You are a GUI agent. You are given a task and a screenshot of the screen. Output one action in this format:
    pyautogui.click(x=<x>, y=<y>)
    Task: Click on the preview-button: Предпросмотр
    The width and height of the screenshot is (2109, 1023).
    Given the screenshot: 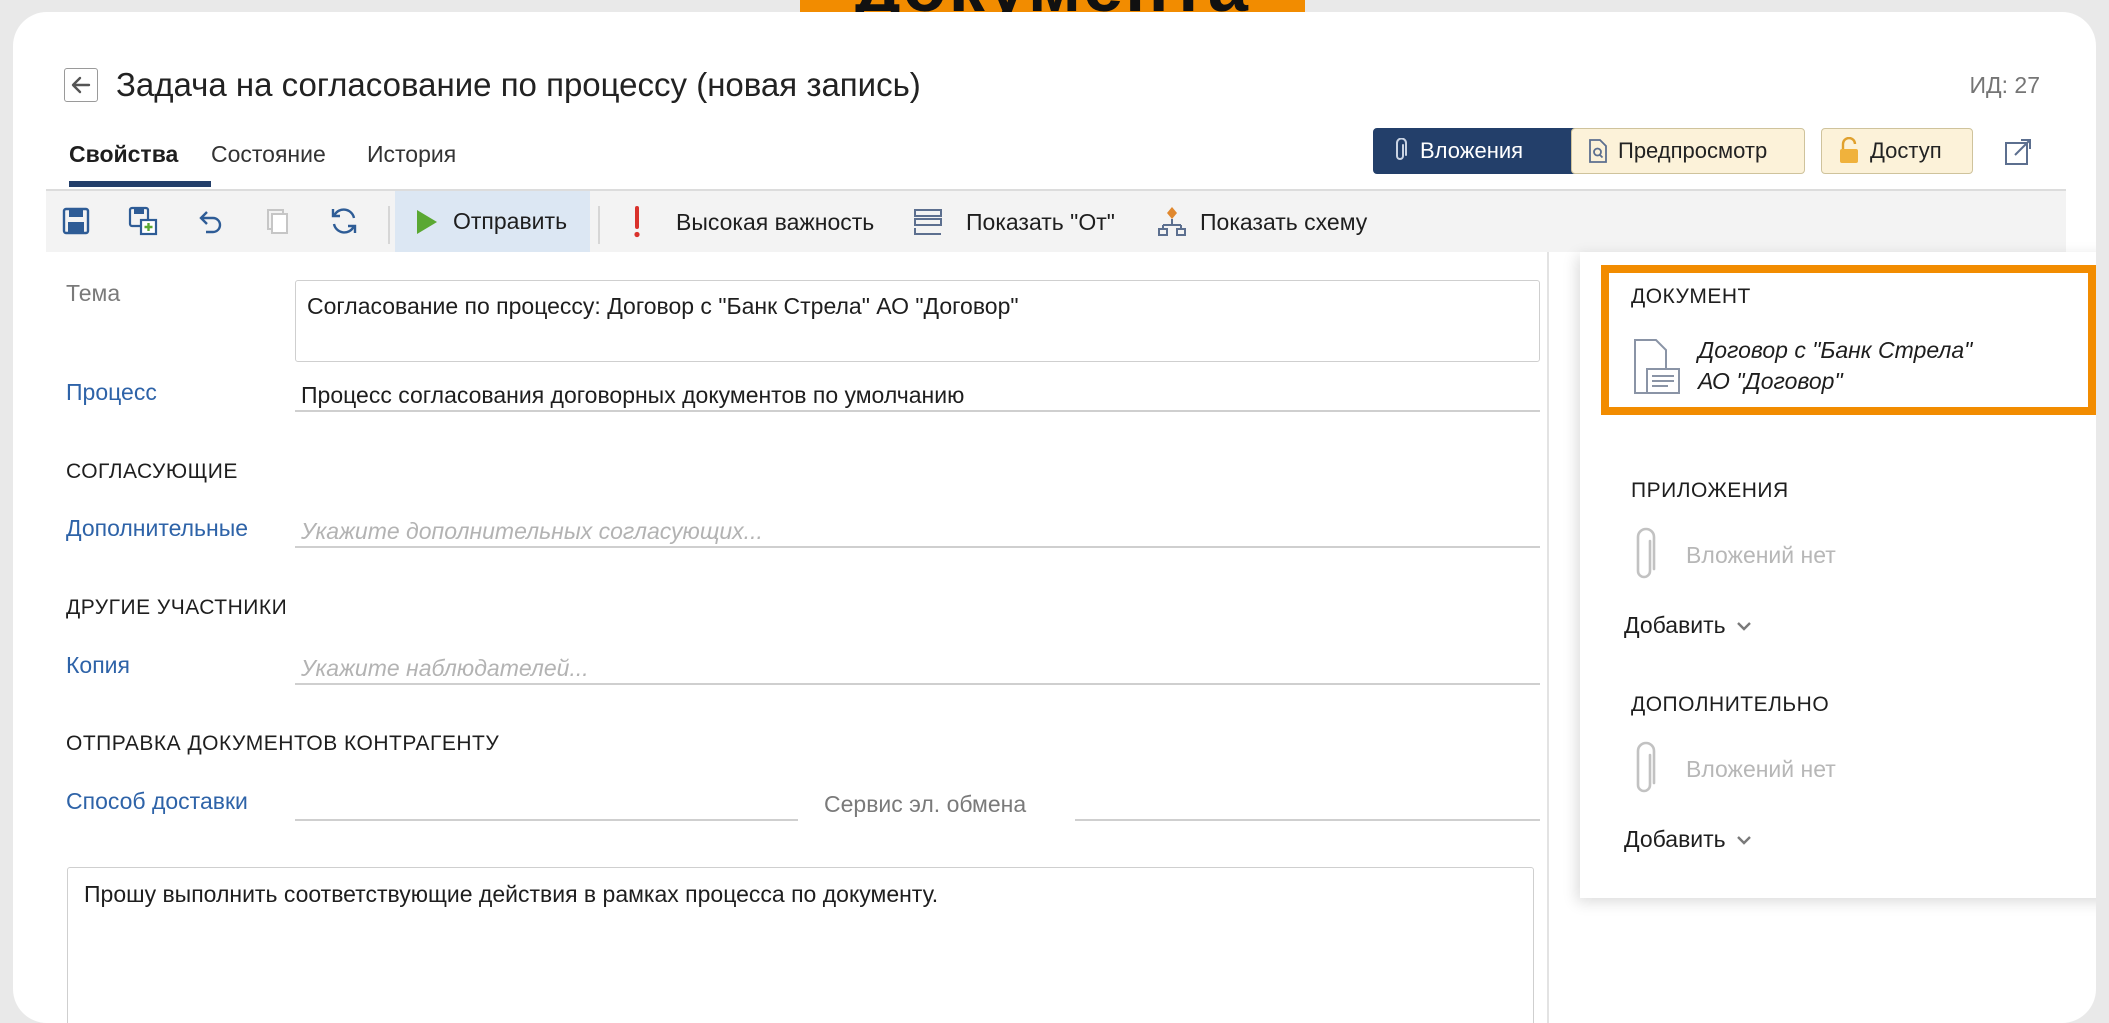 What is the action you would take?
    pyautogui.click(x=1688, y=151)
    